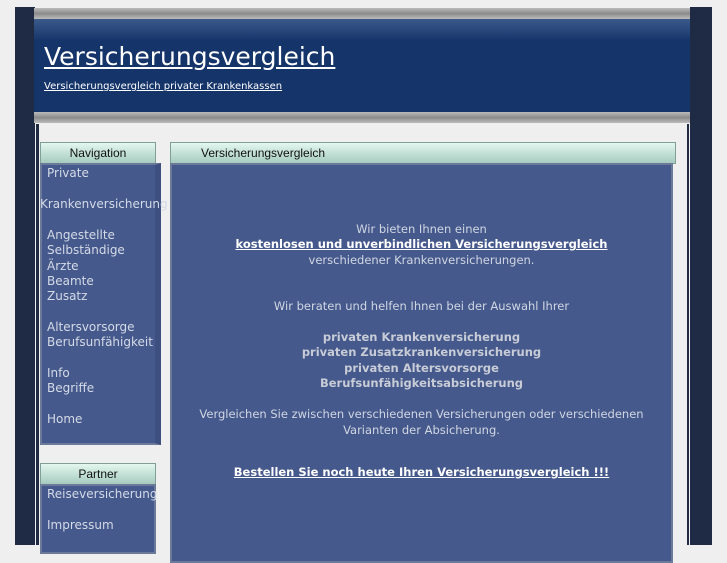 The image size is (727, 563). I want to click on compare-text-2: Varianten der Absicherung., so click(421, 430).